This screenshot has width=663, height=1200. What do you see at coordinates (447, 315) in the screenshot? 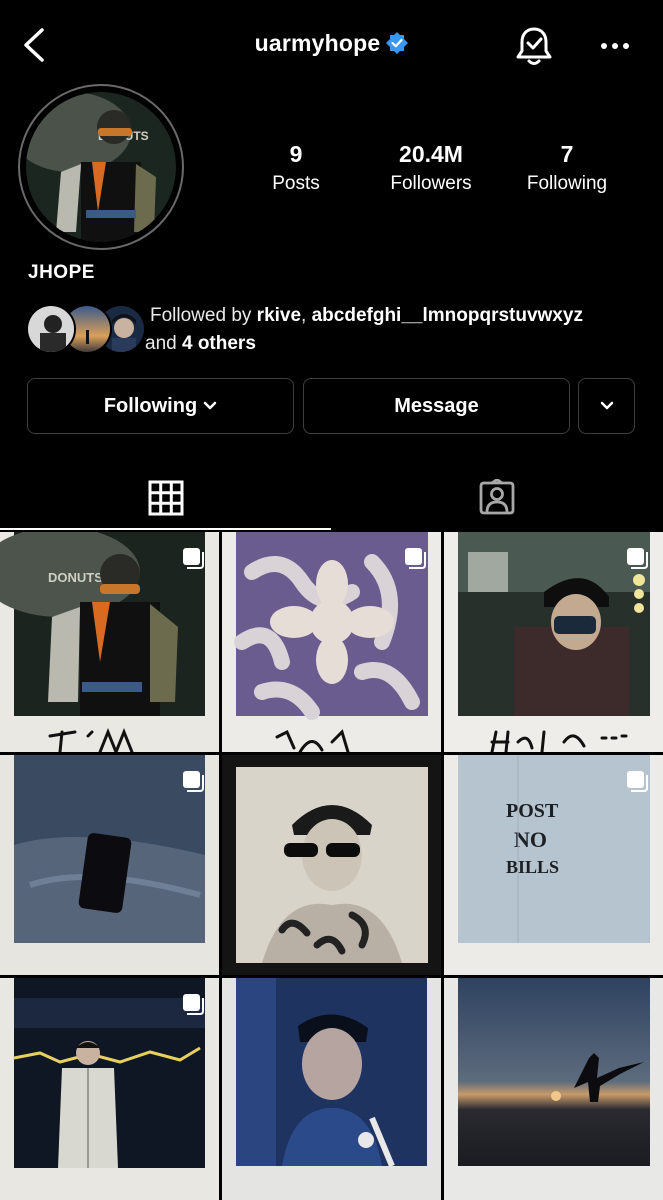
I see `mutual-username-2: abcdefghi__lmnopqrstuvwxyz` at bounding box center [447, 315].